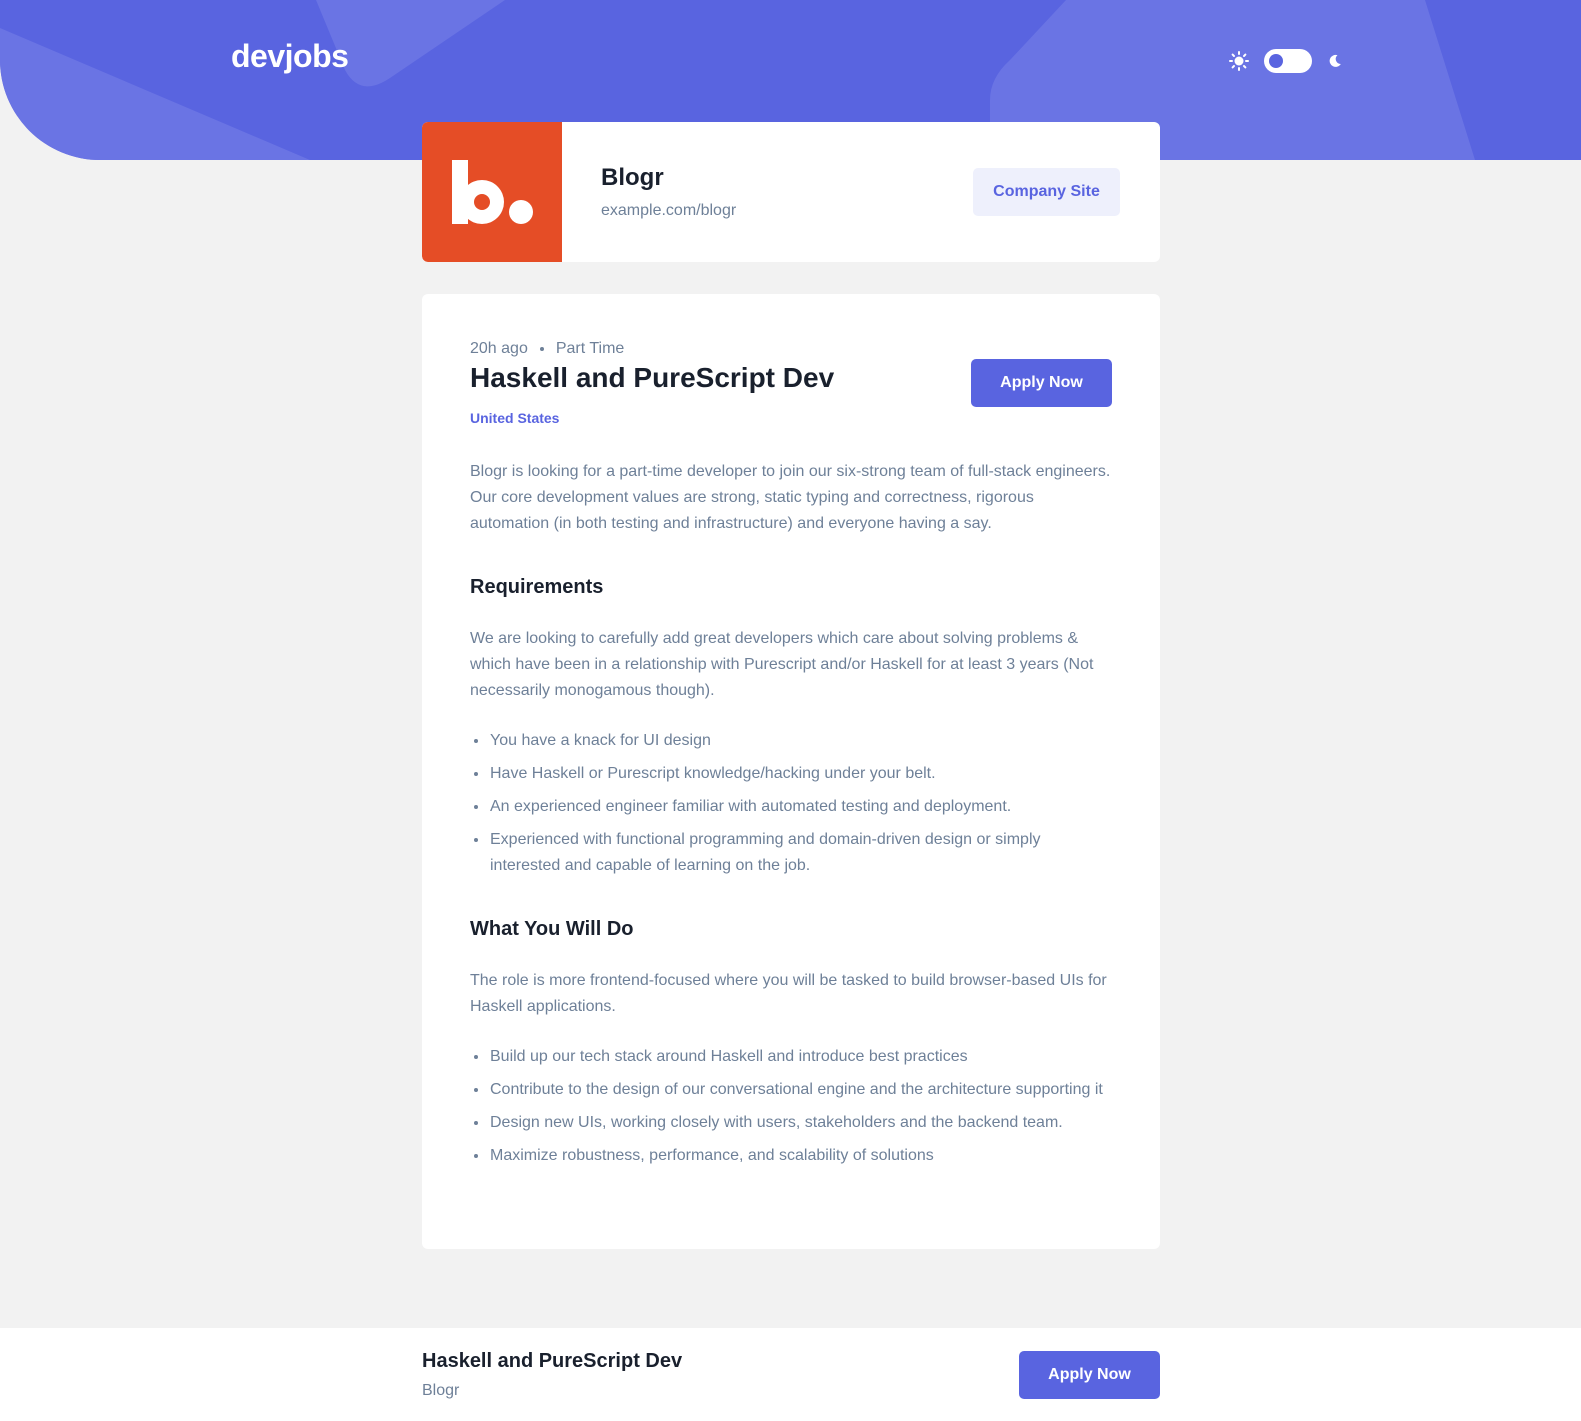  I want to click on footer-job-title: Haskell and PureScript Dev, so click(552, 1361).